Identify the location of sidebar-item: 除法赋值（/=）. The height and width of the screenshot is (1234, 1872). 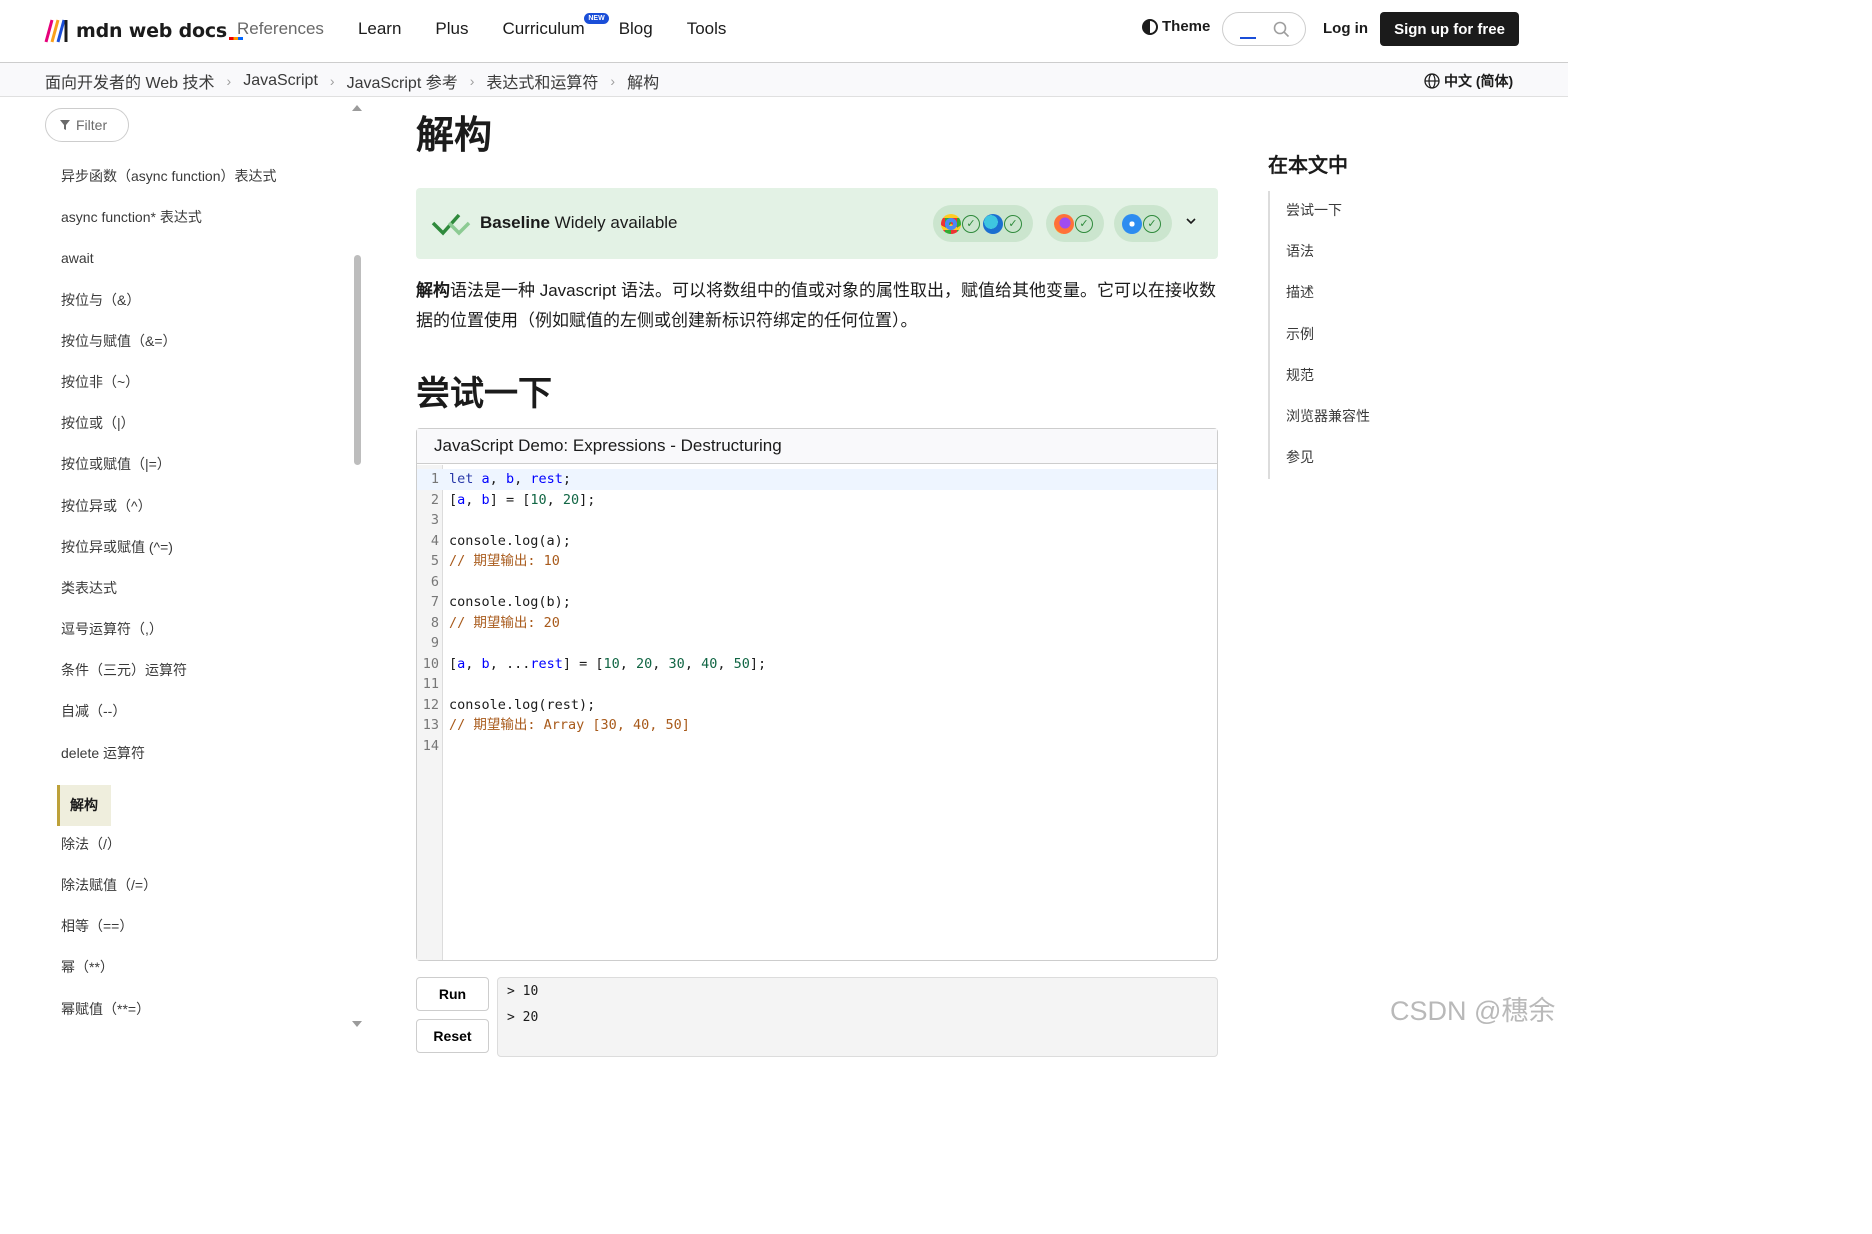
(201, 893).